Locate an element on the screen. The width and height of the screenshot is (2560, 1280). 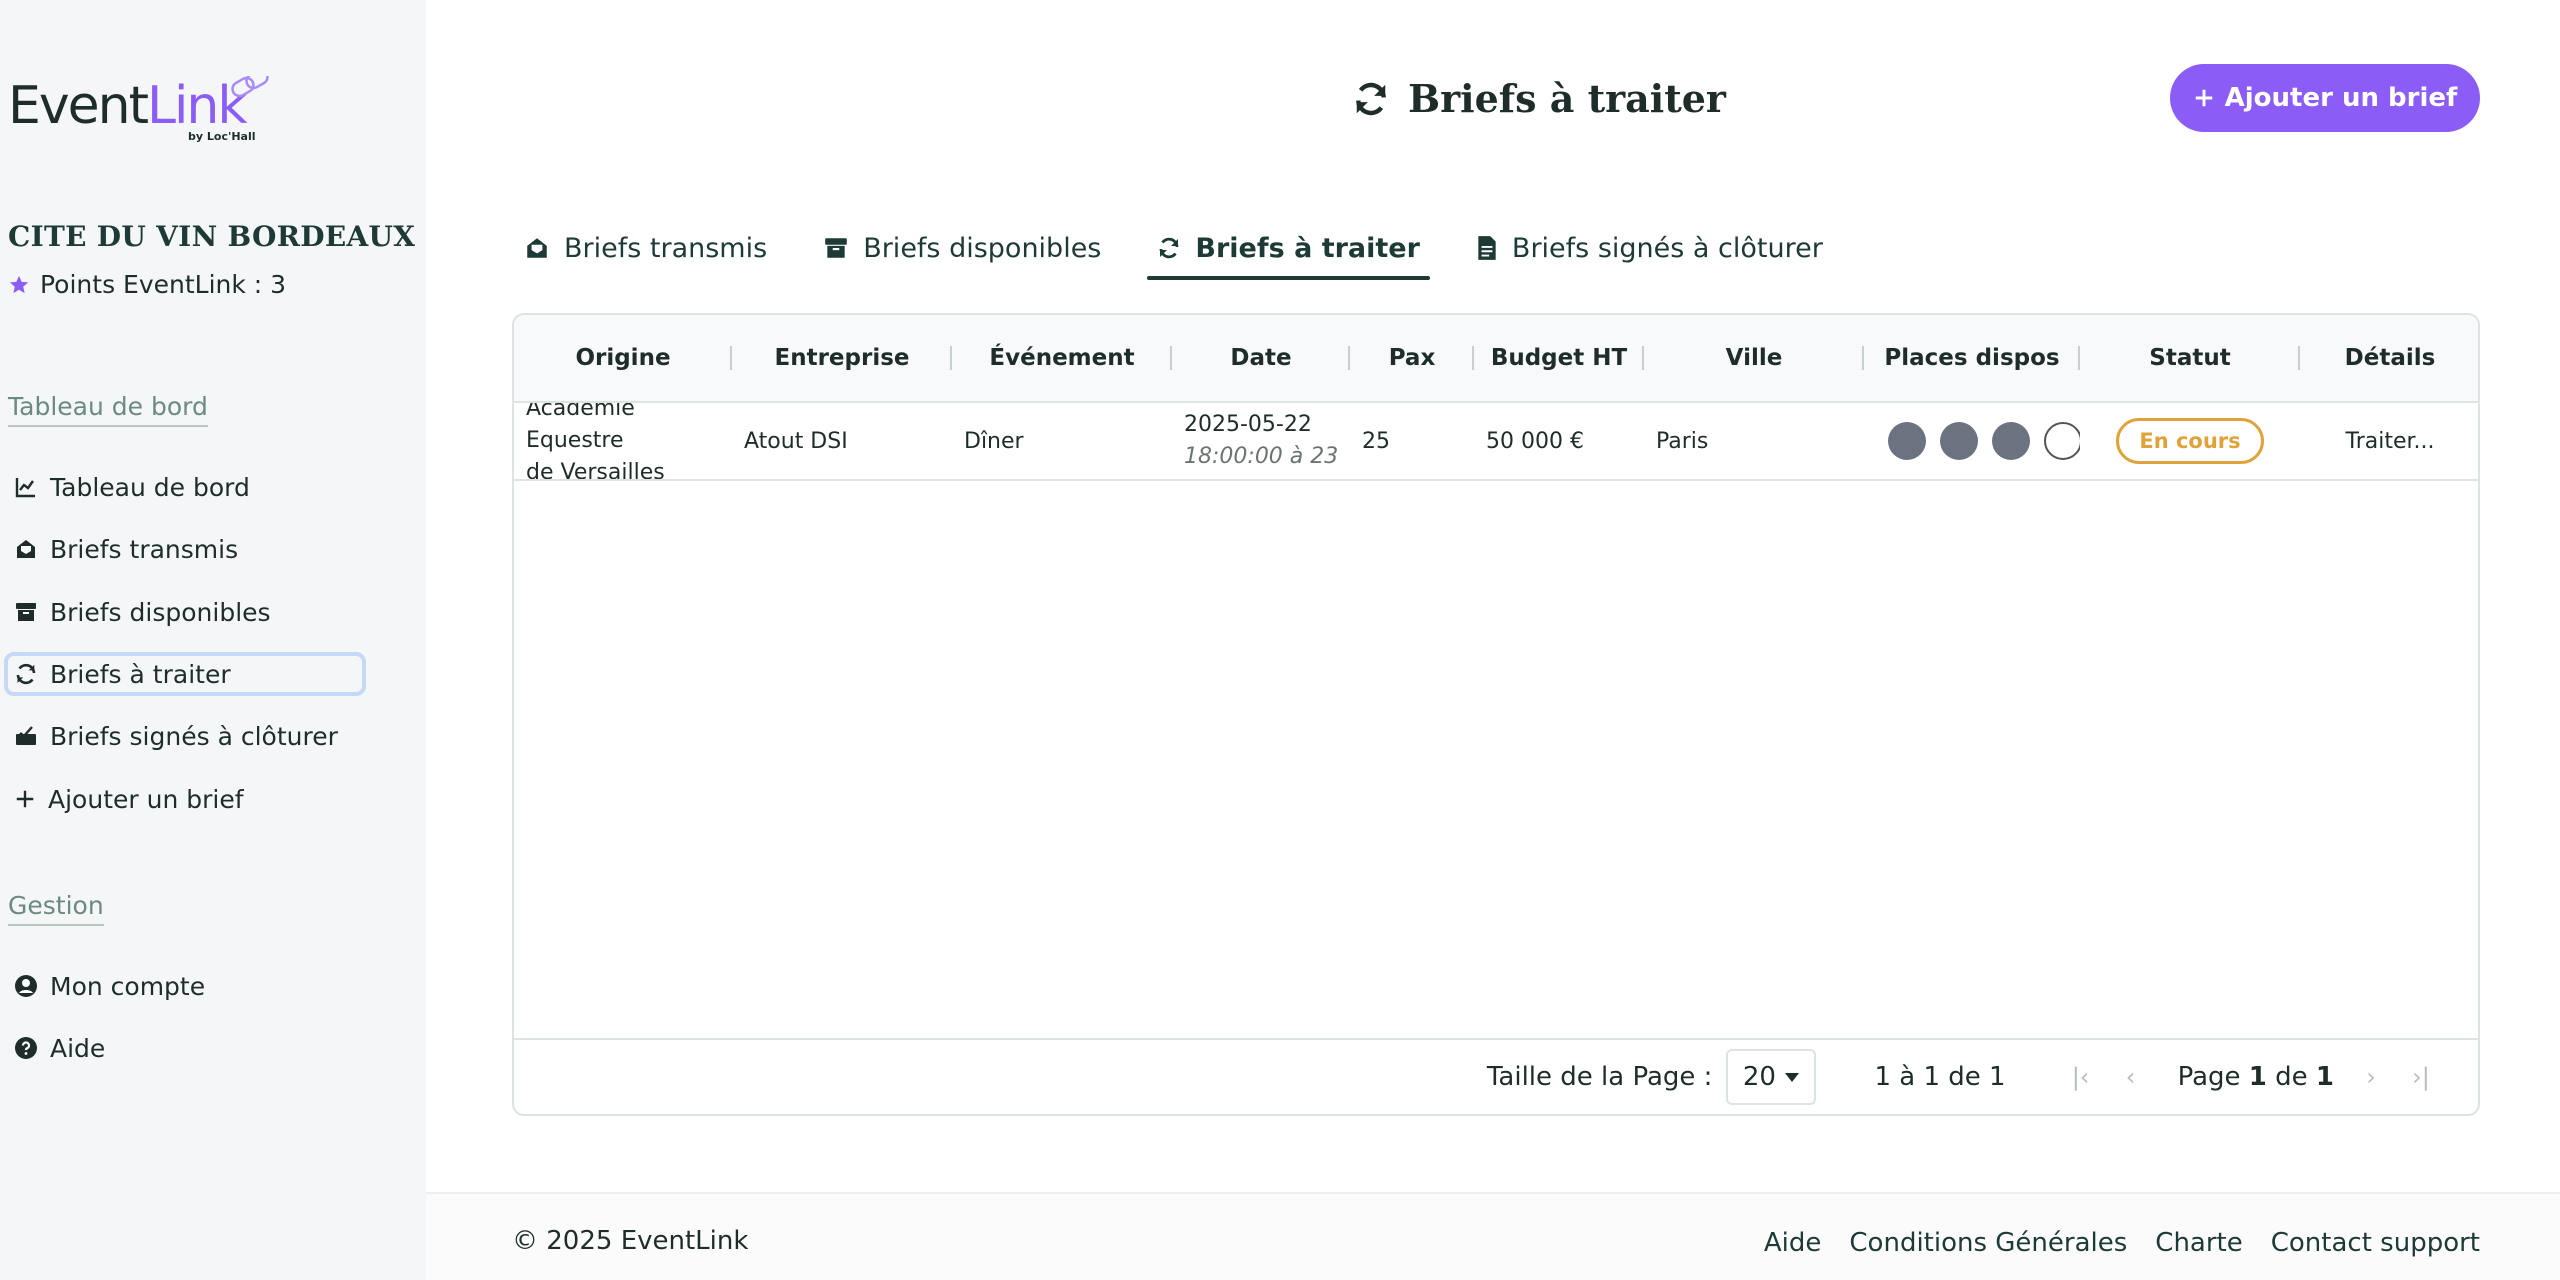
cell-pax: 25 is located at coordinates (1376, 441).